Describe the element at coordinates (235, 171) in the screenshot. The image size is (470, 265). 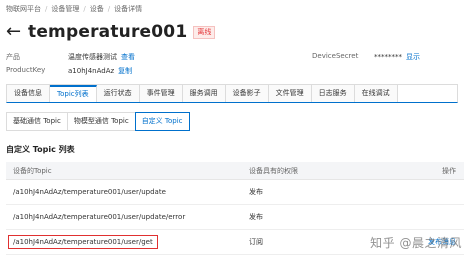
I see `table-header: 设备的Topic 设备具有的权限 操作` at that location.